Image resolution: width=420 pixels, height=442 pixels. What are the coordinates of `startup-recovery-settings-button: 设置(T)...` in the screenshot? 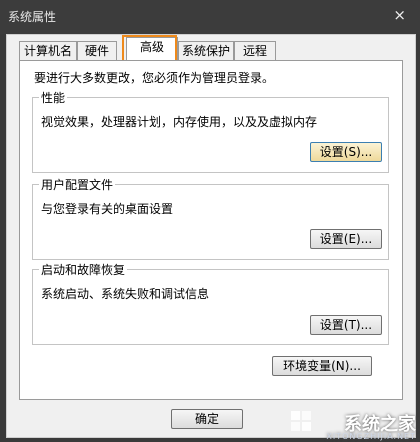 It's located at (346, 325).